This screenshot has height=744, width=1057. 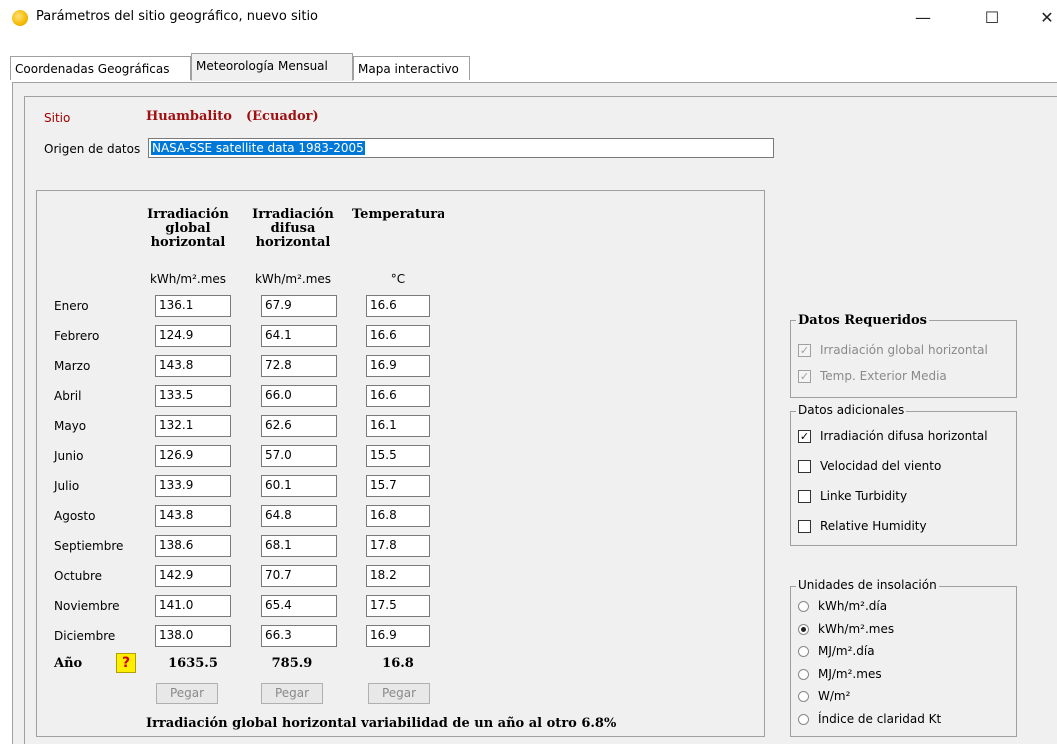 What do you see at coordinates (193, 546) in the screenshot?
I see `global-irradiation-input: 138.6` at bounding box center [193, 546].